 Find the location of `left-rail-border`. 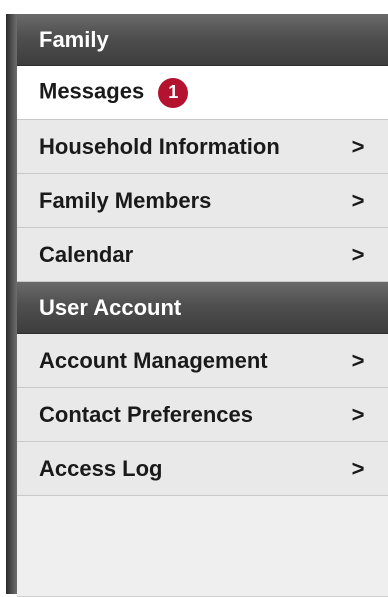

left-rail-border is located at coordinates (11, 304).